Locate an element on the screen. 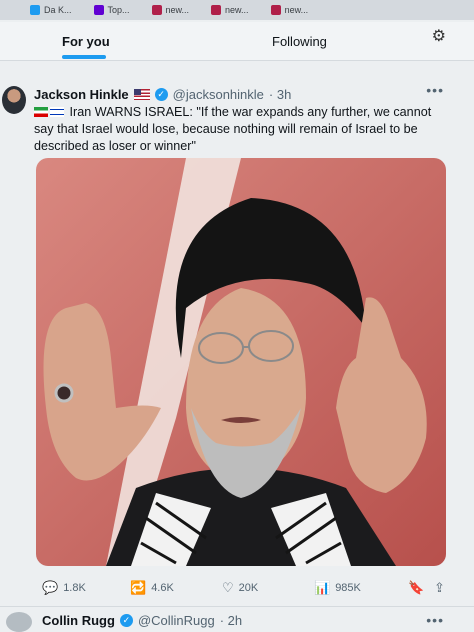 This screenshot has width=474, height=632. views-button: 📊 985K is located at coordinates (337, 588).